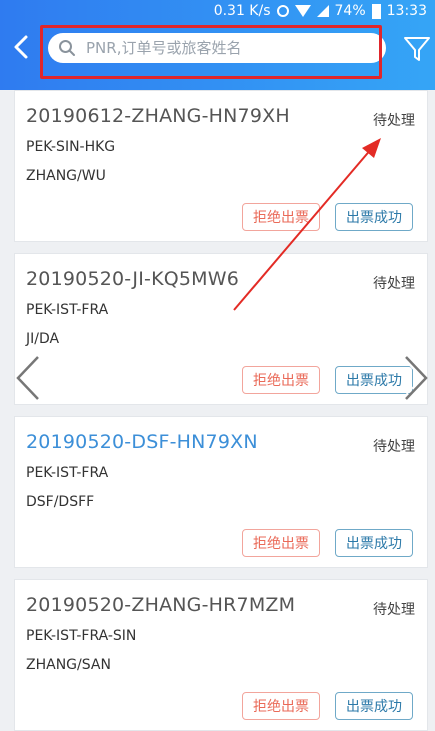 This screenshot has width=435, height=731. Describe the element at coordinates (417, 49) in the screenshot. I see `filter-funnel-icon` at that location.